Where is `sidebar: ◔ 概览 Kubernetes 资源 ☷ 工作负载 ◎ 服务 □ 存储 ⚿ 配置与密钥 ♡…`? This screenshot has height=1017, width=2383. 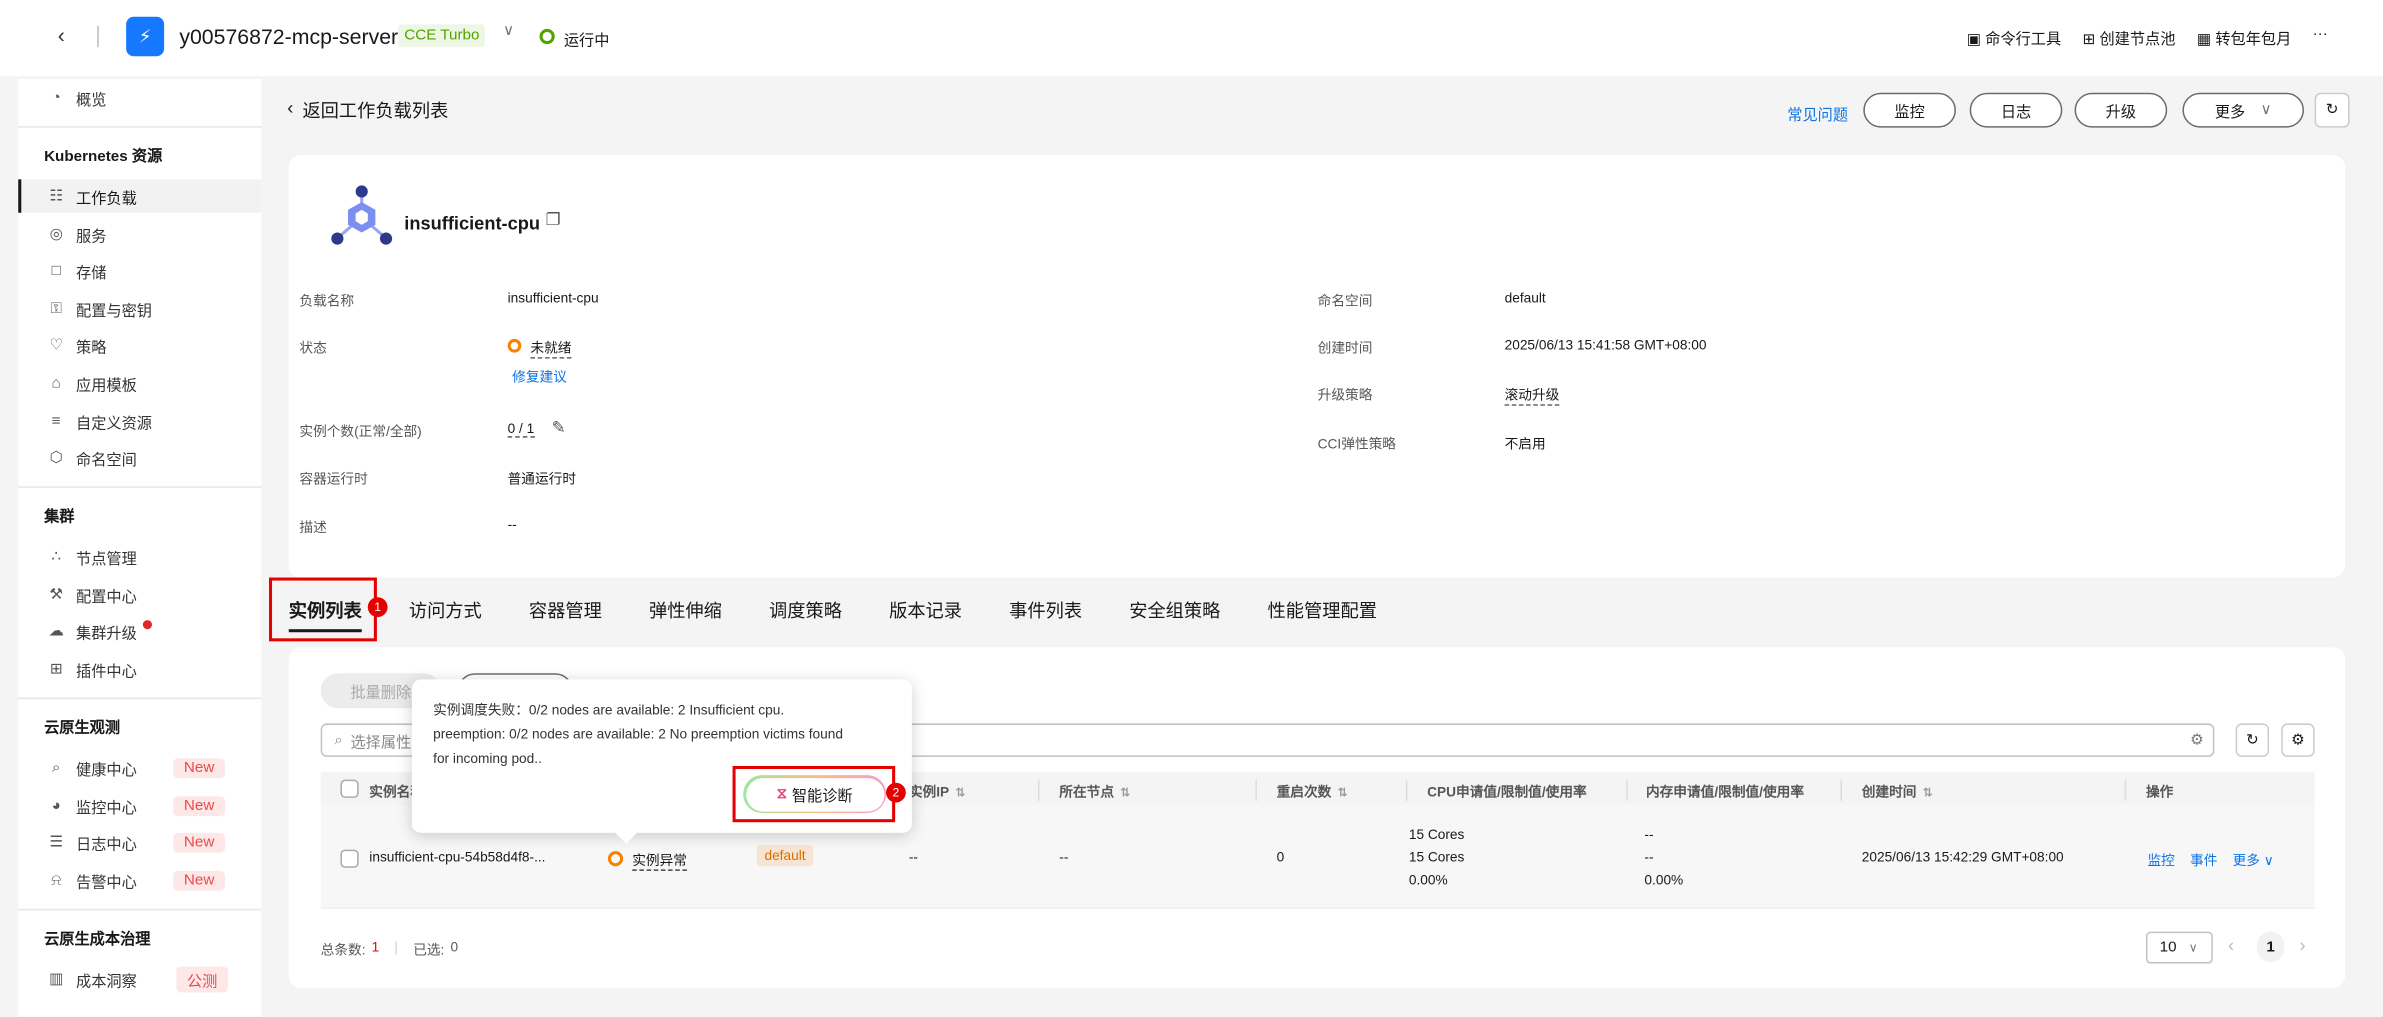 sidebar: ◔ 概览 Kubernetes 资源 ☷ 工作负载 ◎ 服务 □ 存储 ⚿ 配置与密钥 ♡… is located at coordinates (140, 548).